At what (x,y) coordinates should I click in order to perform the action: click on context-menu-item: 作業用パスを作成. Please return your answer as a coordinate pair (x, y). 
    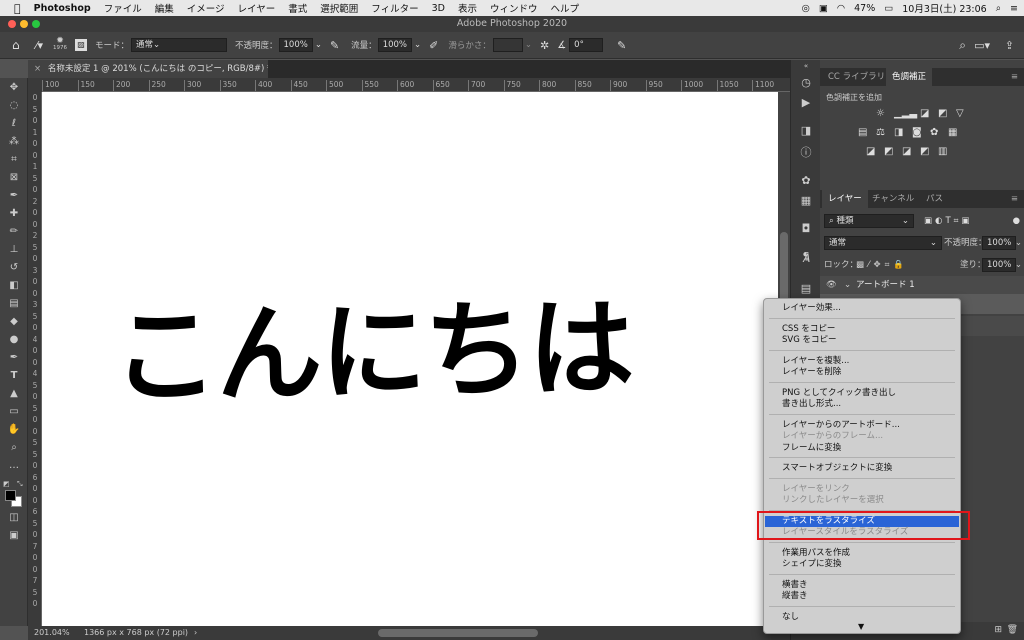
    Looking at the image, I should click on (862, 553).